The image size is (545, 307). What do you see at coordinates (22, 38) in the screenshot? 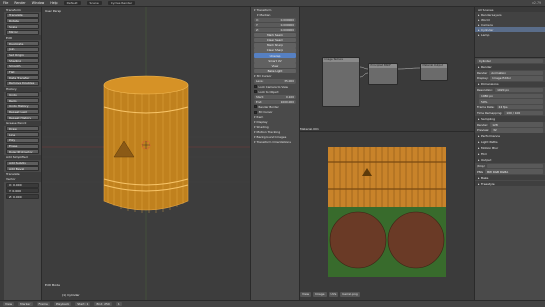
I see `toolshelf-section-header: Edit` at bounding box center [22, 38].